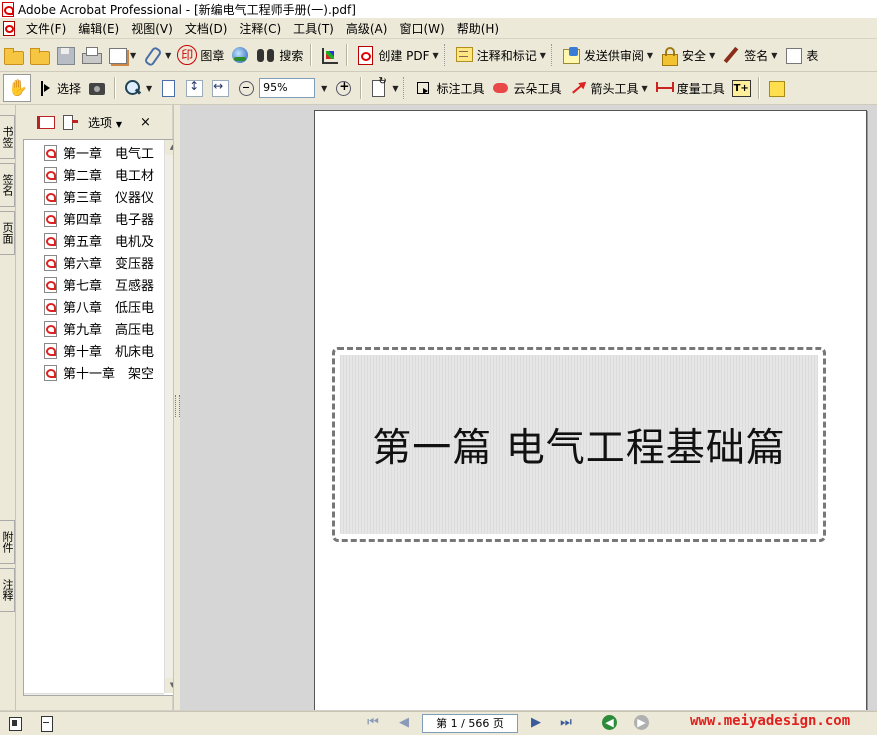  Describe the element at coordinates (7, 233) in the screenshot. I see `tab-pages: 页面` at that location.